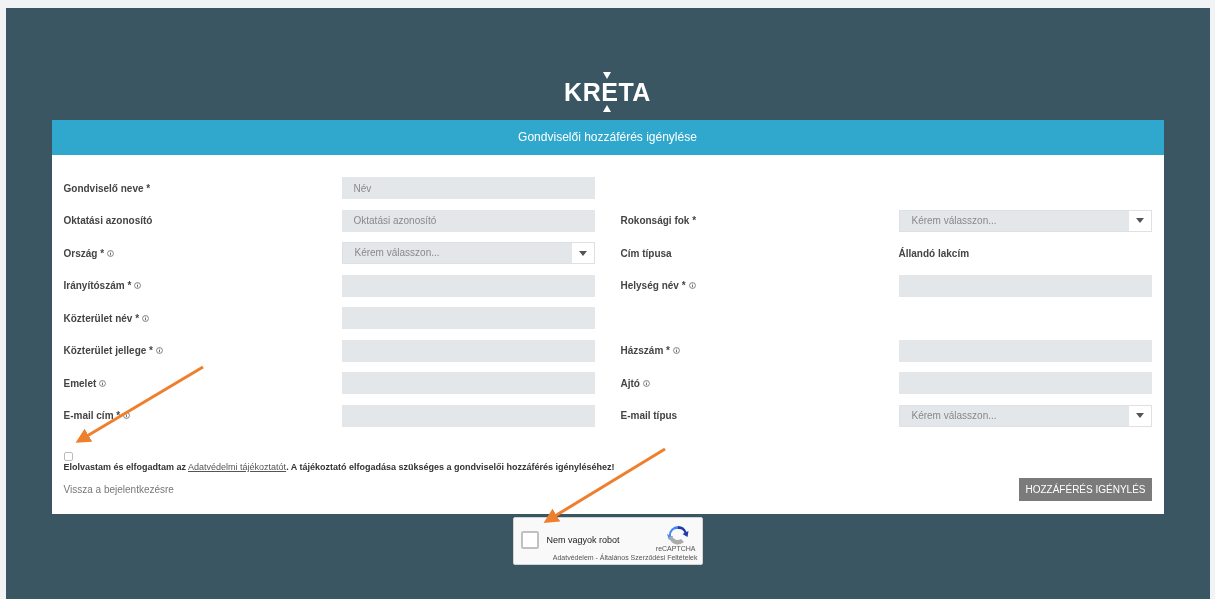 Image resolution: width=1215 pixels, height=599 pixels. What do you see at coordinates (607, 137) in the screenshot?
I see `form-title: Gondviselői hozzáférés igénylése` at bounding box center [607, 137].